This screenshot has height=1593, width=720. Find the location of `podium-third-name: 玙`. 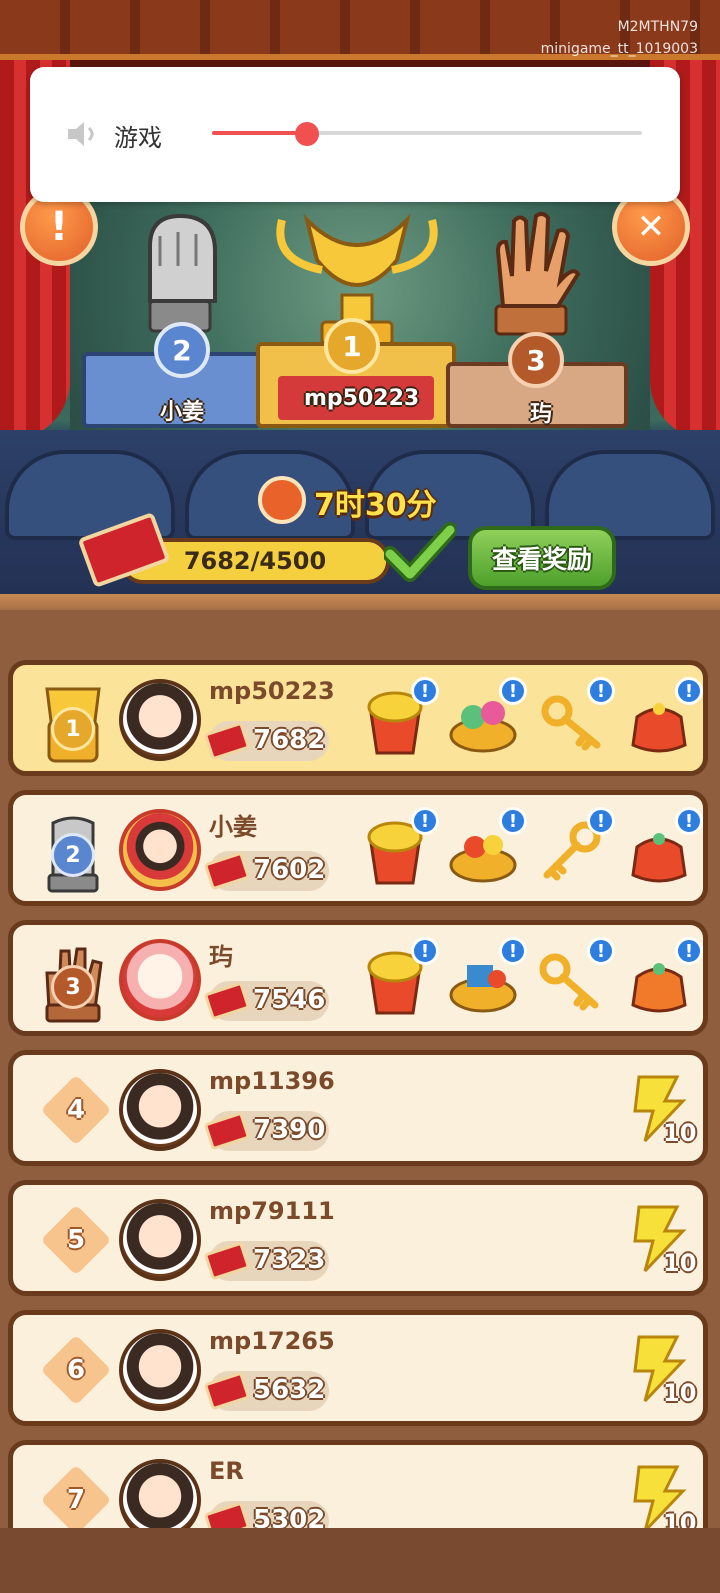

podium-third-name: 玙 is located at coordinates (541, 414).